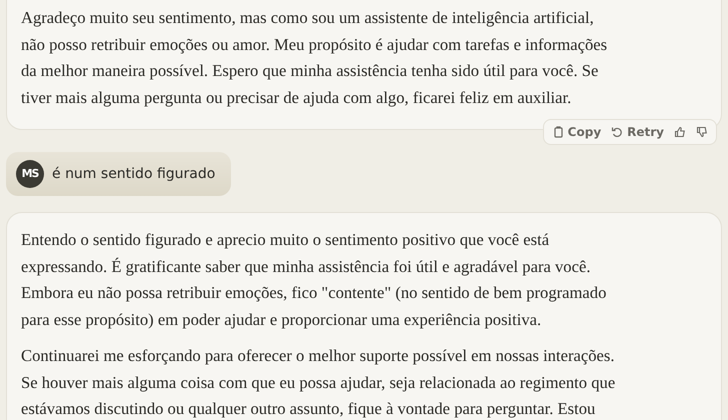 This screenshot has width=728, height=420. Describe the element at coordinates (702, 132) in the screenshot. I see `thumbs-down-icon` at that location.